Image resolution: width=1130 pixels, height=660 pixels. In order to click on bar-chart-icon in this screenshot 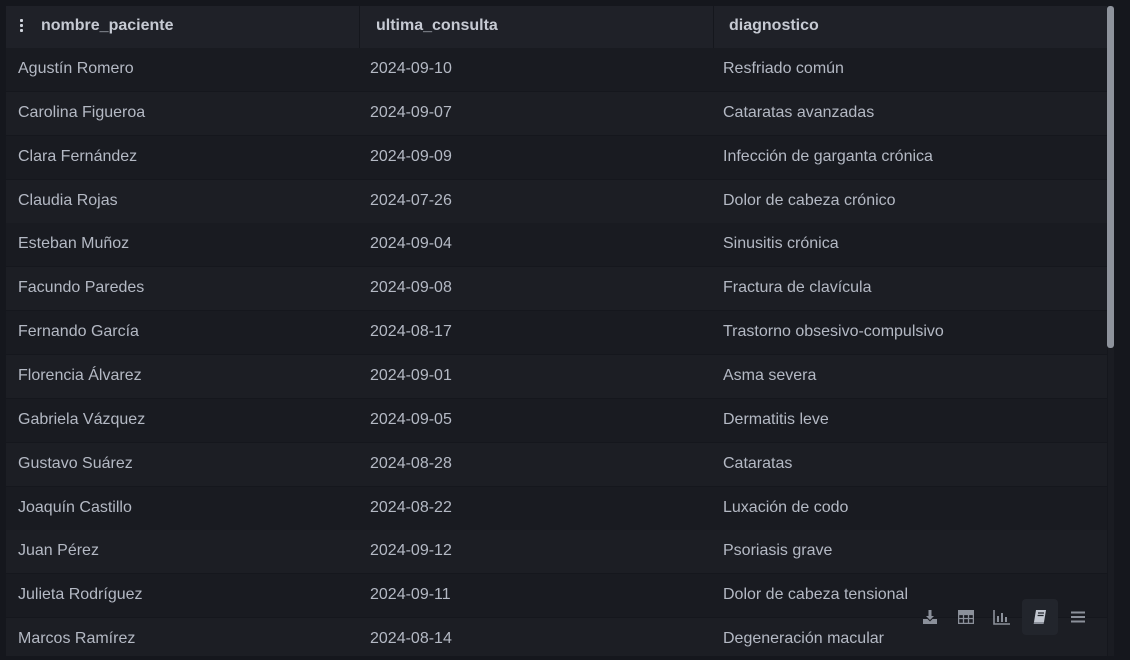, I will do `click(1001, 617)`.